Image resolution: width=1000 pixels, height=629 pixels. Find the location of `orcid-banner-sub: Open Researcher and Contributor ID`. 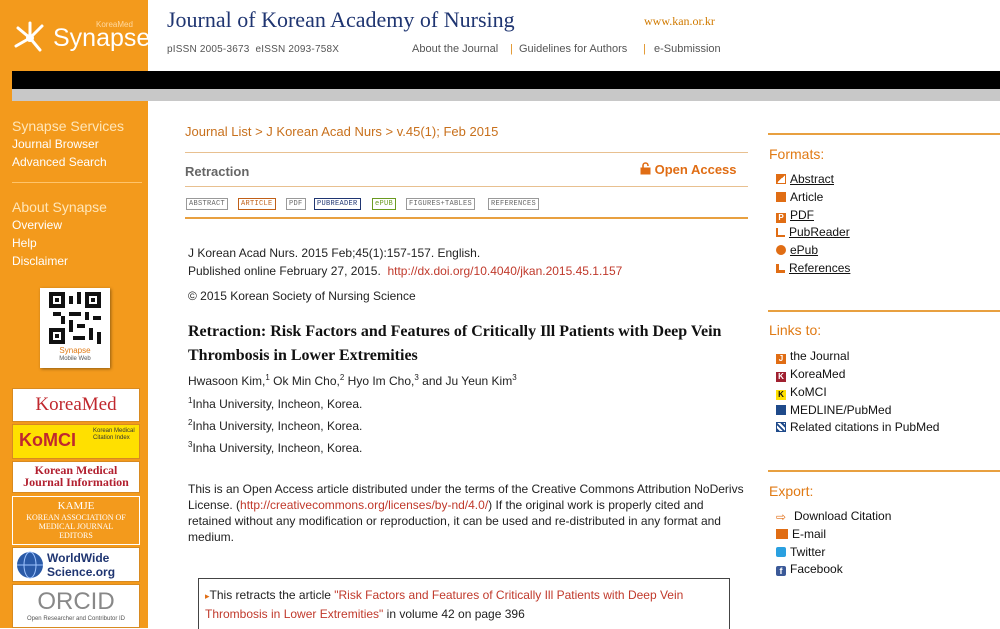

orcid-banner-sub: Open Researcher and Contributor ID is located at coordinates (76, 619).